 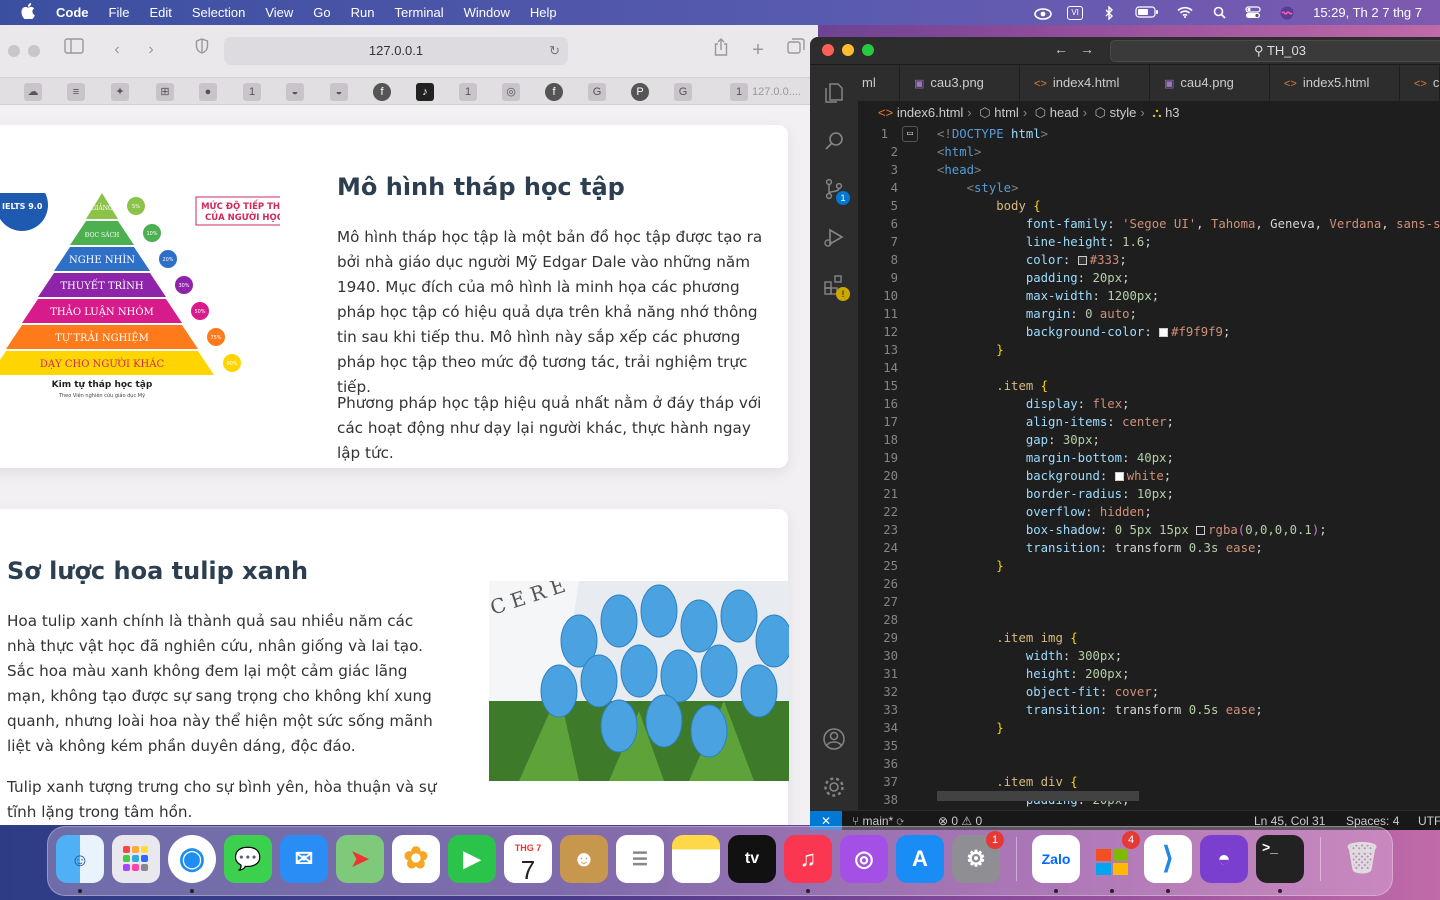 What do you see at coordinates (279, 12) in the screenshot?
I see `menu-view: View` at bounding box center [279, 12].